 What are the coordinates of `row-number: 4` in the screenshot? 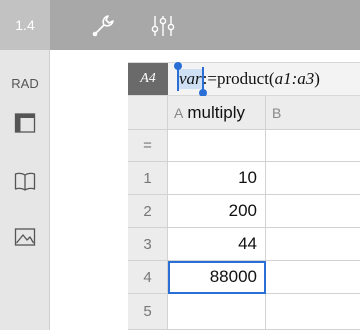 It's located at (148, 277).